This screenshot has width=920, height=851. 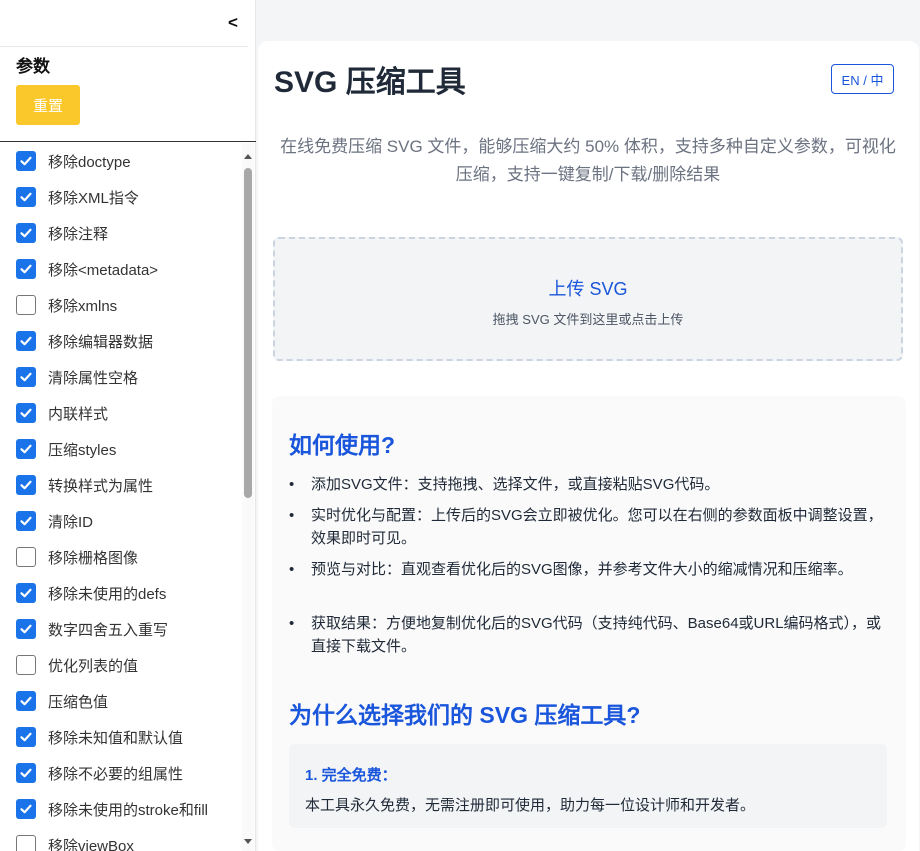 I want to click on option-label: 移除不必要的组属性, so click(x=116, y=774).